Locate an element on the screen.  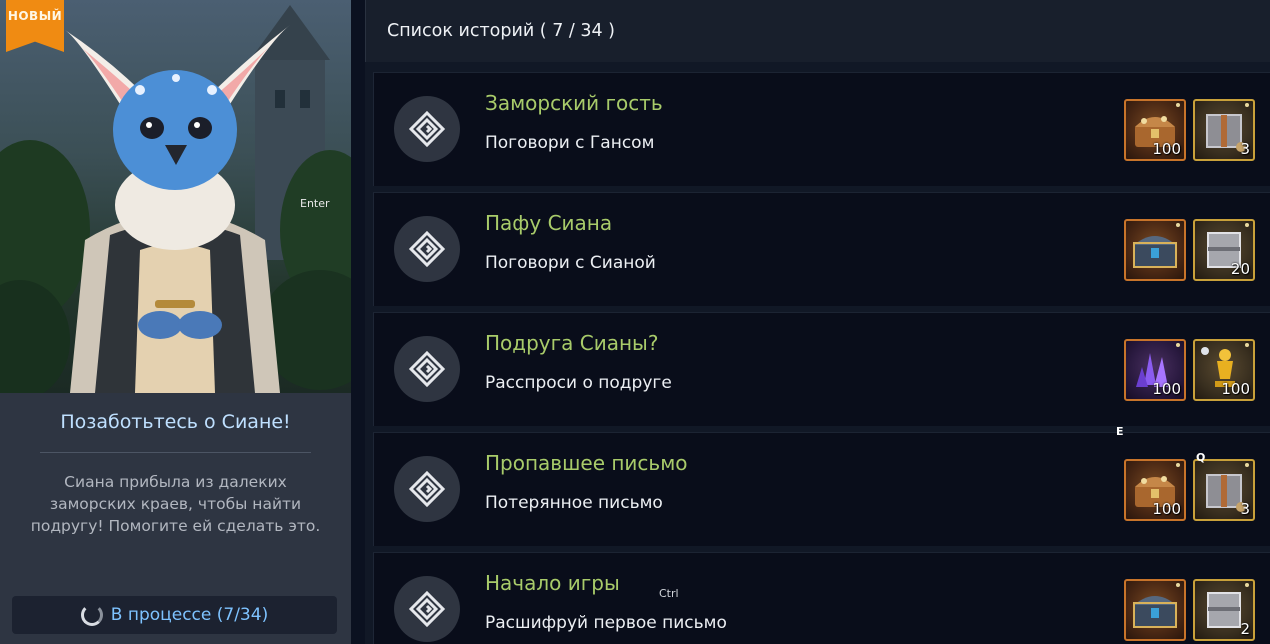
story-subtitle: Расспроси о подруге is located at coordinates (578, 383).